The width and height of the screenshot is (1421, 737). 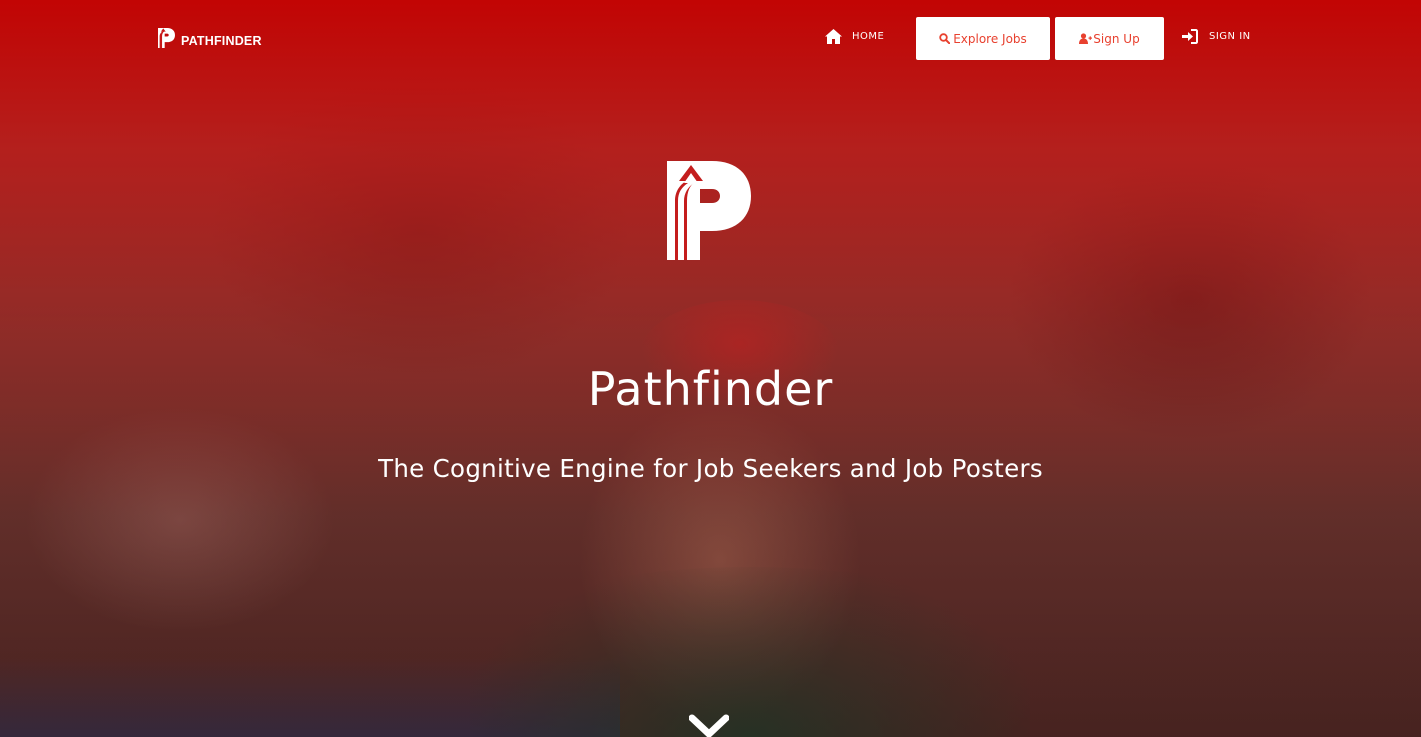 What do you see at coordinates (868, 36) in the screenshot?
I see `nav-home-label: HOME` at bounding box center [868, 36].